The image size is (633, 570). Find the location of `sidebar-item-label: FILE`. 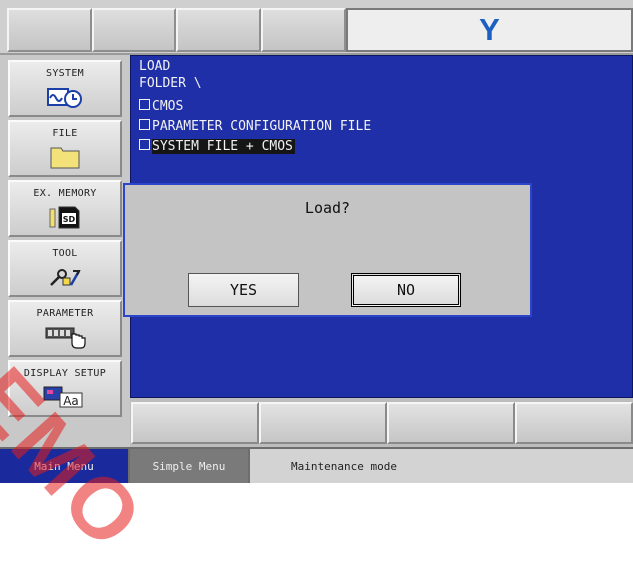

sidebar-item-label: FILE is located at coordinates (65, 133).